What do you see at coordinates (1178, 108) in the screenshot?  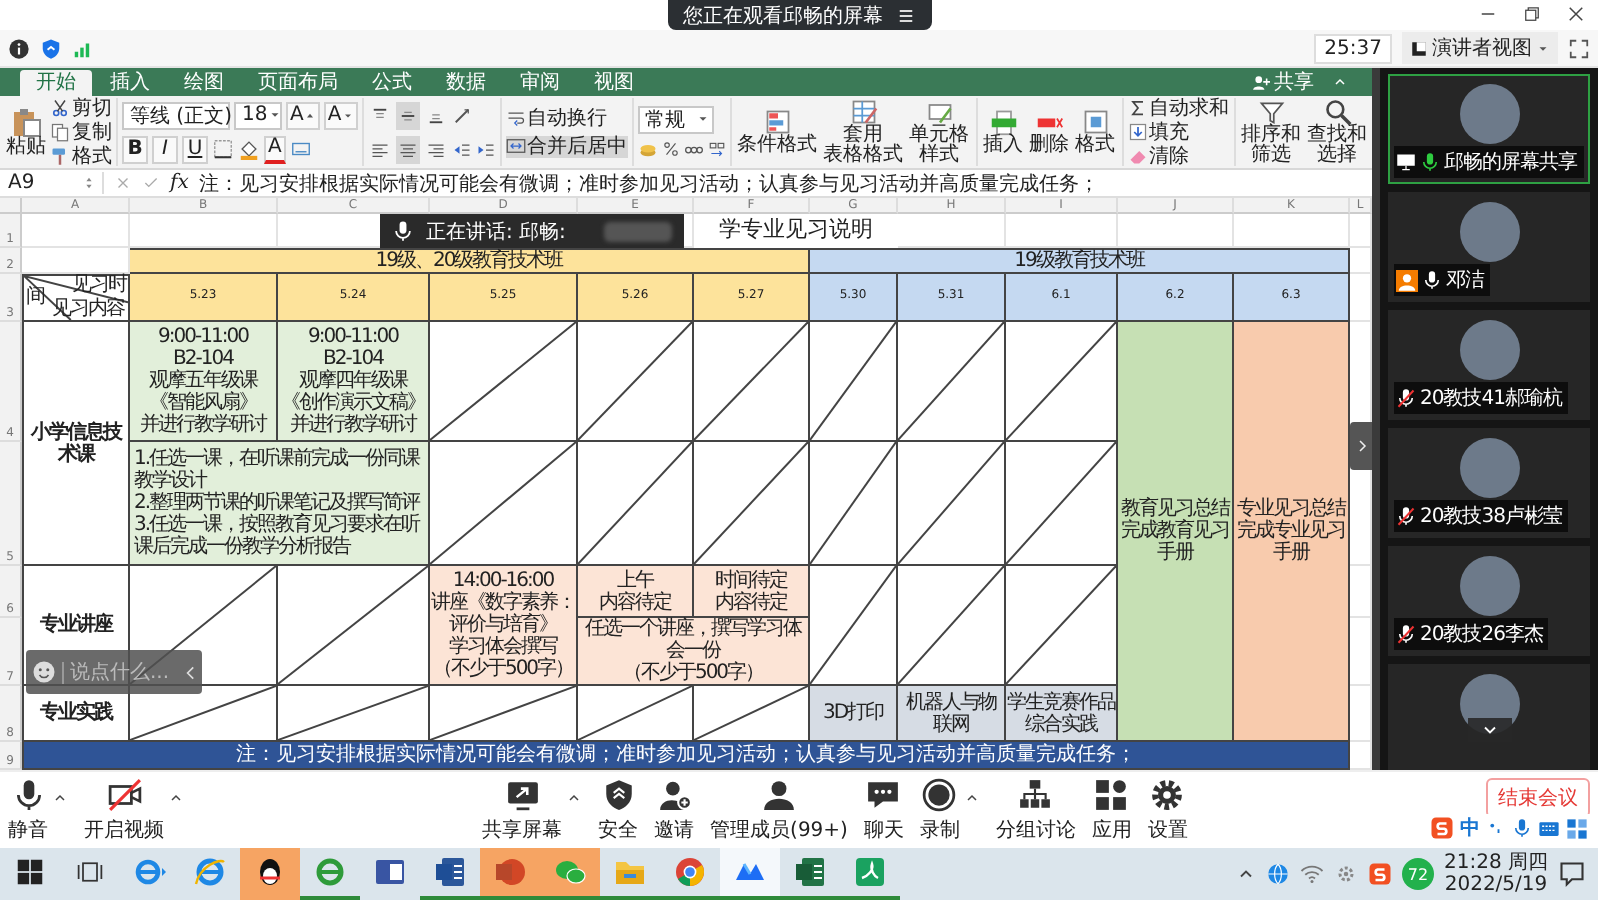 I see `ribbon-button: 自动求和` at bounding box center [1178, 108].